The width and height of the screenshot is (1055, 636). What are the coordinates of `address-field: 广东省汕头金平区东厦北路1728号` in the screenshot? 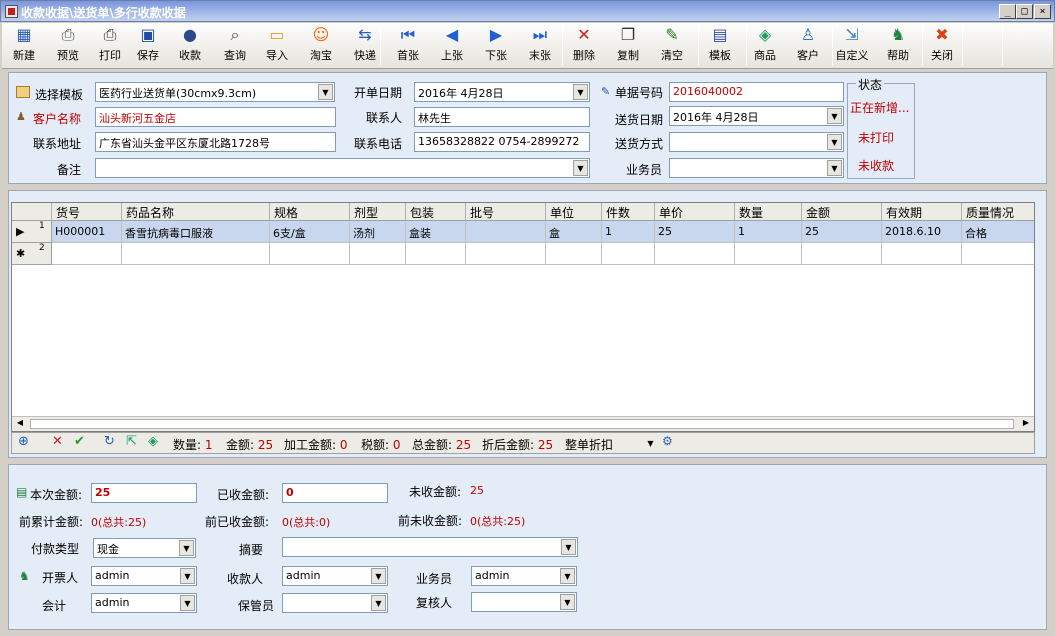 It's located at (215, 142).